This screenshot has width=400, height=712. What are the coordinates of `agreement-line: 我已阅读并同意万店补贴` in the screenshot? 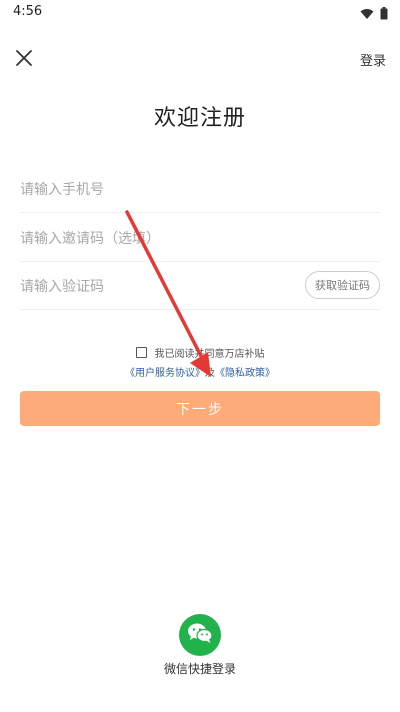 It's located at (200, 352).